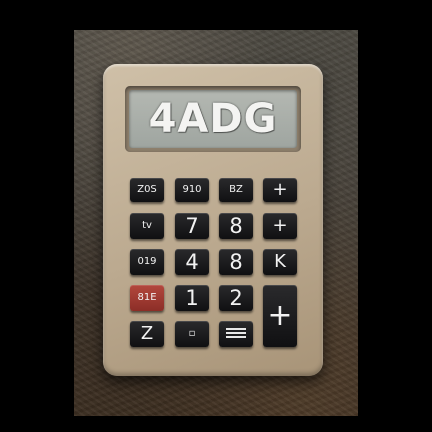 Image resolution: width=432 pixels, height=432 pixels. Describe the element at coordinates (236, 190) in the screenshot. I see `key-bz: BZ` at that location.